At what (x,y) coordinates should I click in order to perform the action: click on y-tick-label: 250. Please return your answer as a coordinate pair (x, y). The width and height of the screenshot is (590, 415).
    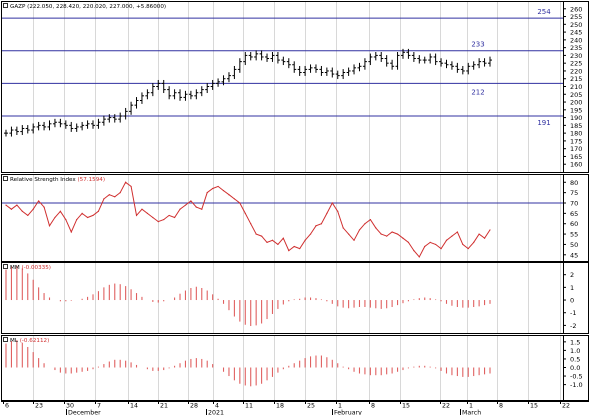
    Looking at the image, I should click on (576, 25).